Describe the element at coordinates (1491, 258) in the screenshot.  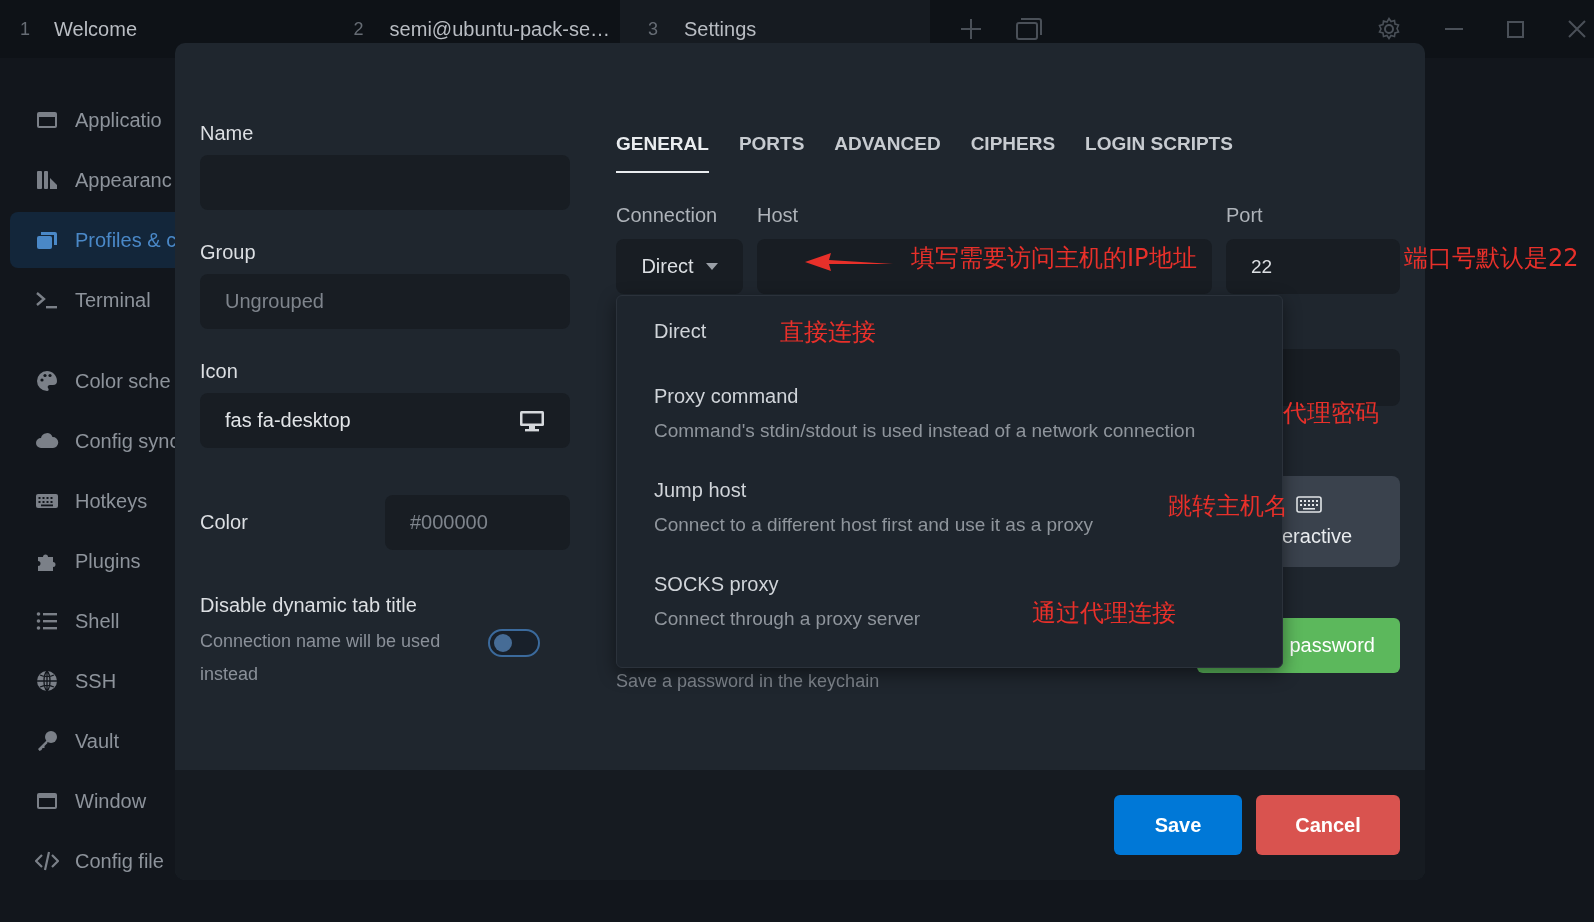
I see `annotation-text: 端口号默认是22` at that location.